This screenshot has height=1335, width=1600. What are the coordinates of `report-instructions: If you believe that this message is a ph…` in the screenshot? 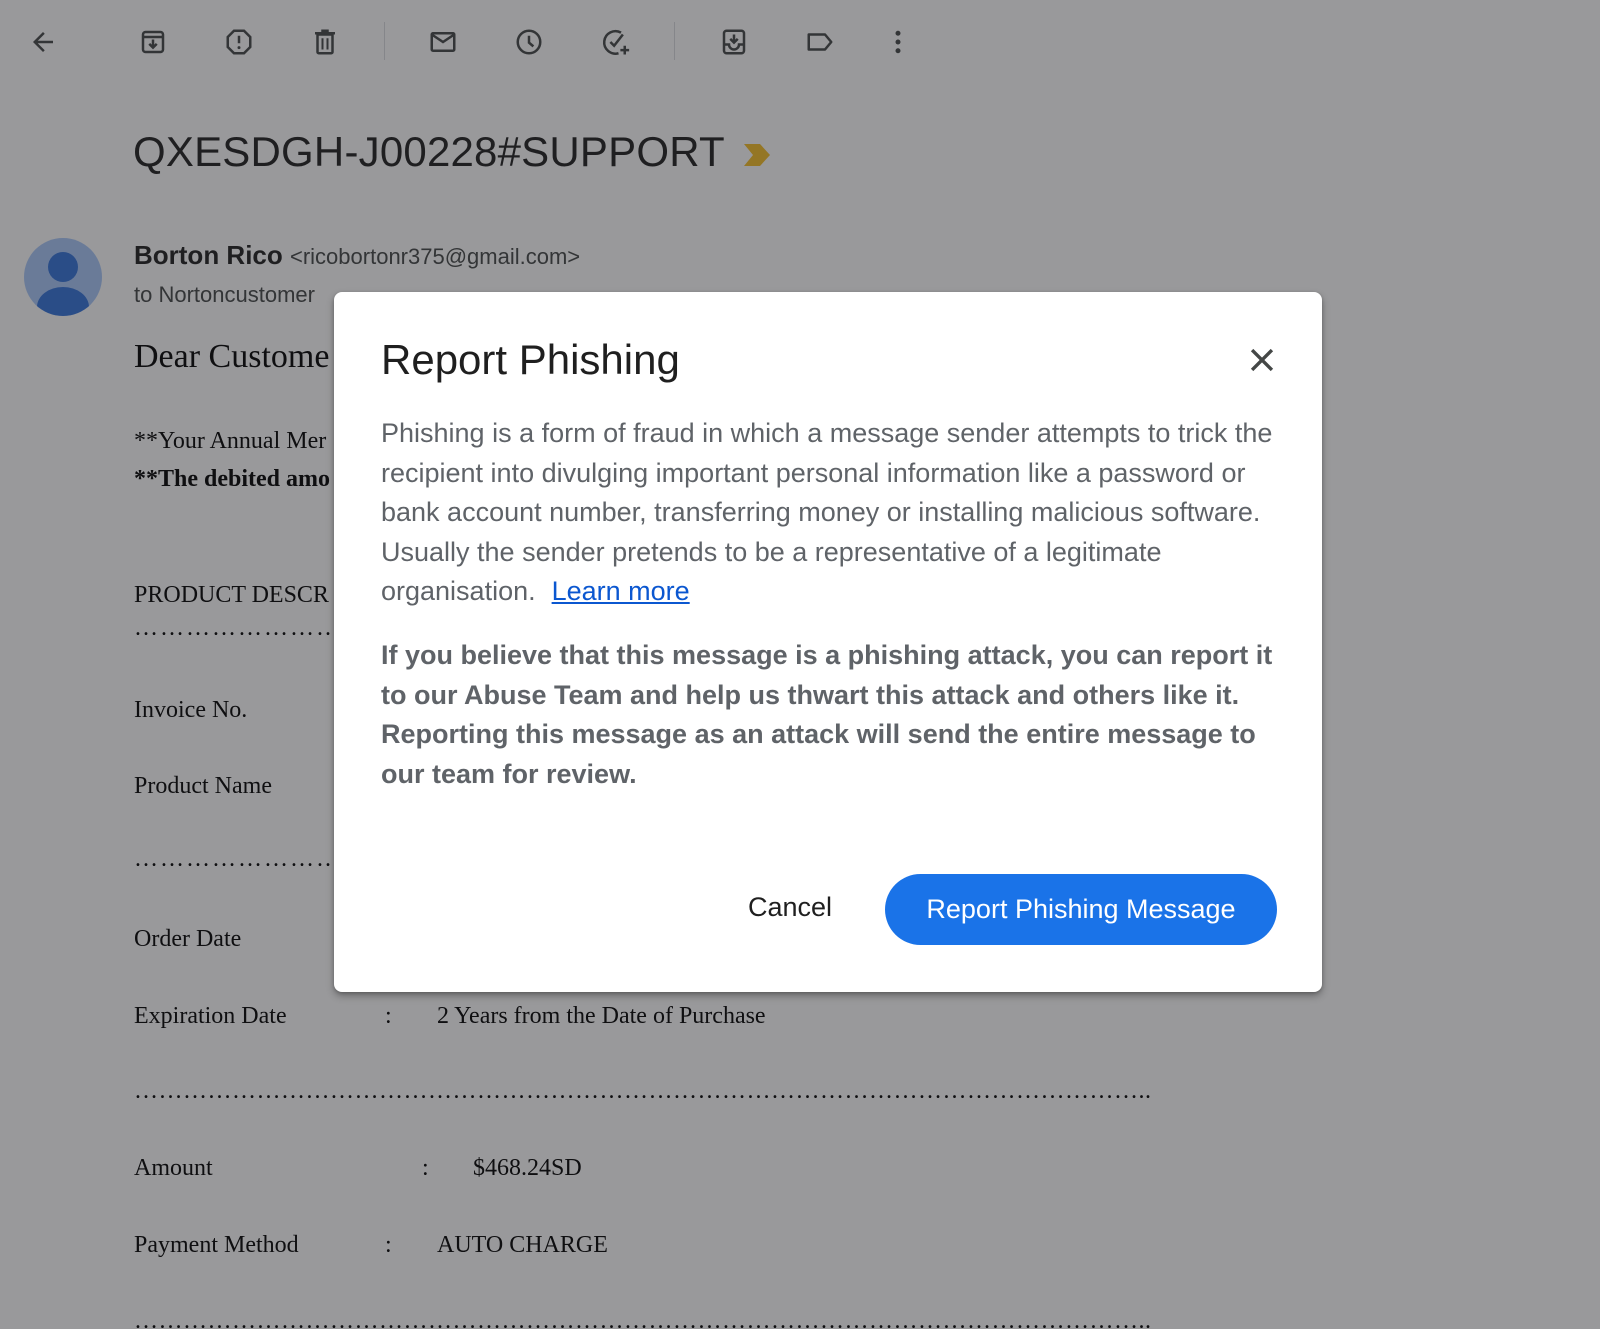 It's located at (827, 714).